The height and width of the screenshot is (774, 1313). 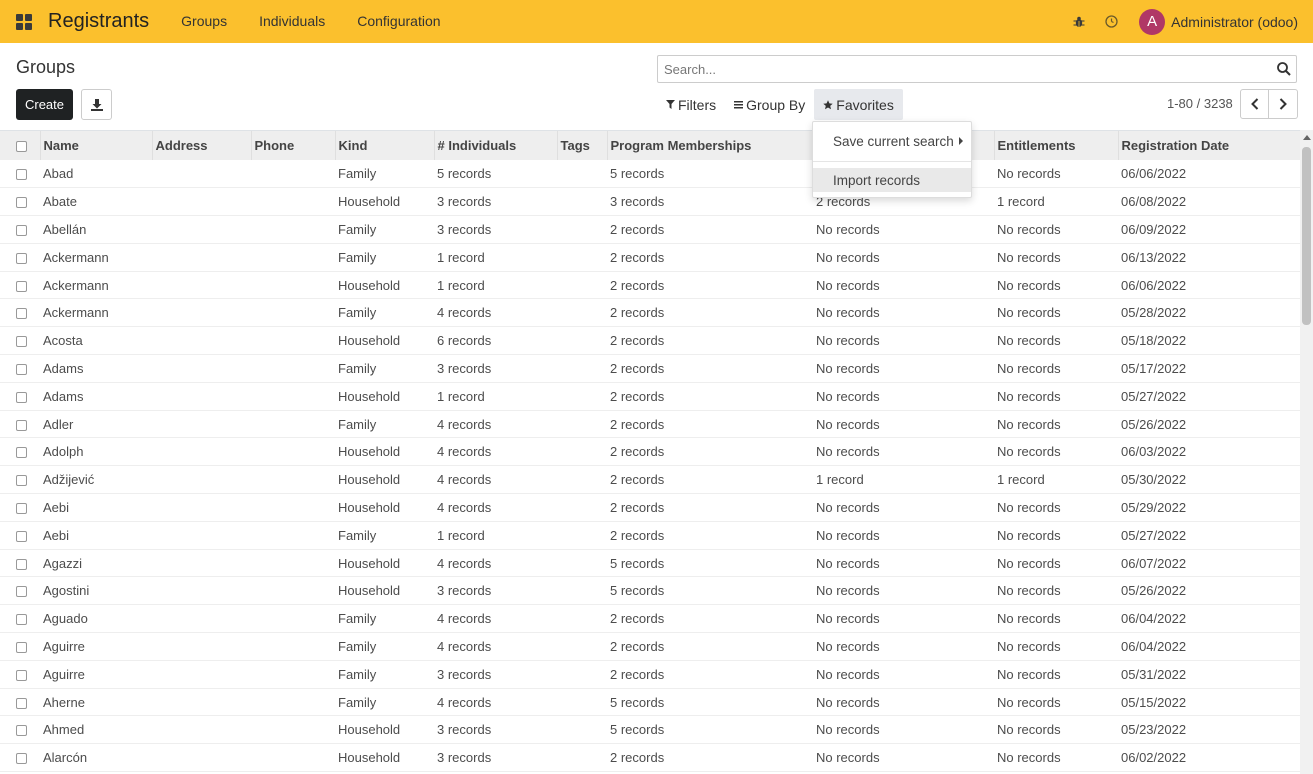 What do you see at coordinates (1284, 69) in the screenshot?
I see `search-icon` at bounding box center [1284, 69].